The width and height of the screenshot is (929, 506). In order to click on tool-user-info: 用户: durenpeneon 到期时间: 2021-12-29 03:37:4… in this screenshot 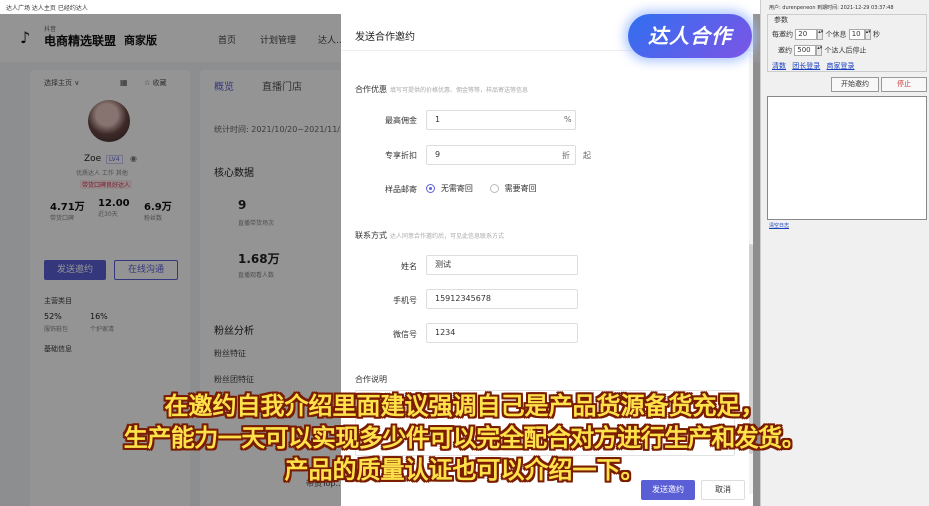, I will do `click(831, 8)`.